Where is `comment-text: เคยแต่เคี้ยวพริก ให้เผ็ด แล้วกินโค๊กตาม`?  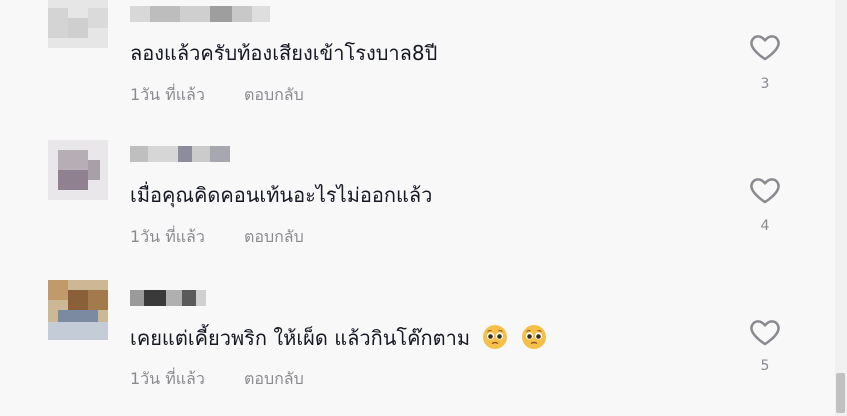 comment-text: เคยแต่เคี้ยวพริก ให้เผ็ด แล้วกินโค๊กตาม is located at coordinates (338, 337).